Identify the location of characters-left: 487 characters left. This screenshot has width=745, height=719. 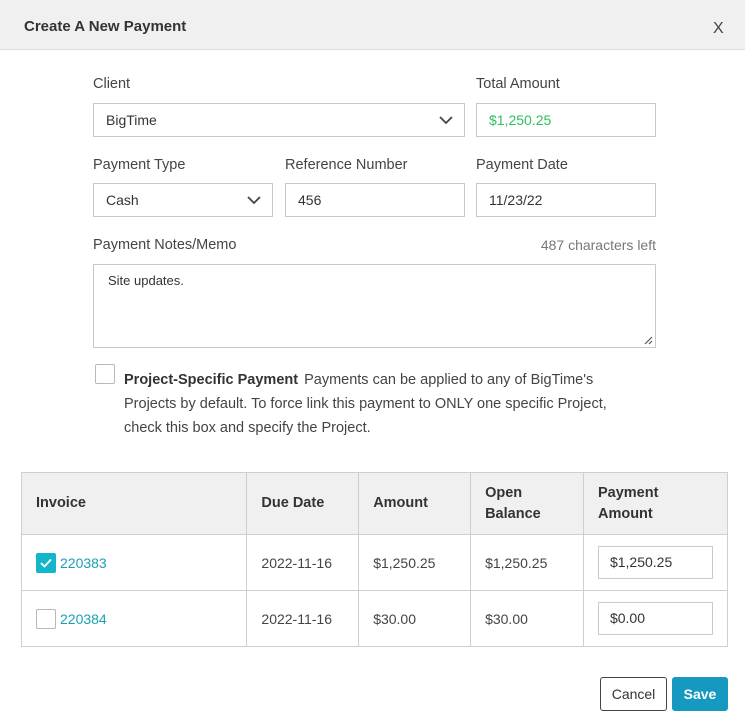
(598, 245).